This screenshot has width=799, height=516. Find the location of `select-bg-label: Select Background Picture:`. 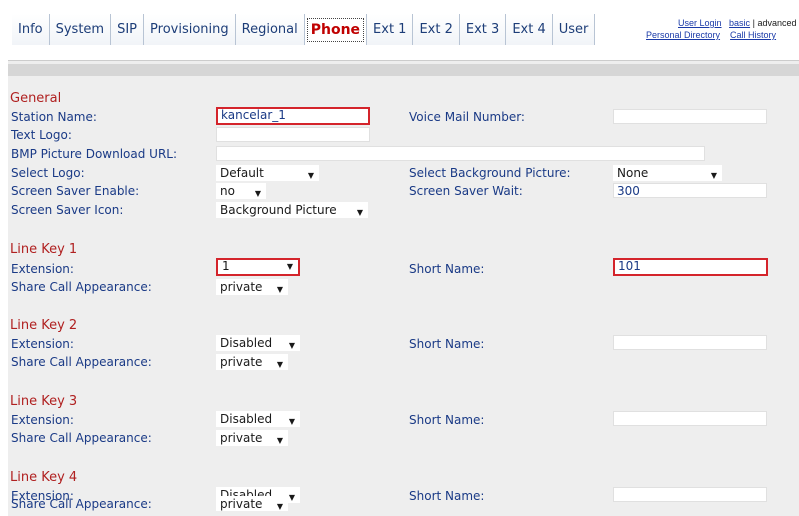

select-bg-label: Select Background Picture: is located at coordinates (490, 173).